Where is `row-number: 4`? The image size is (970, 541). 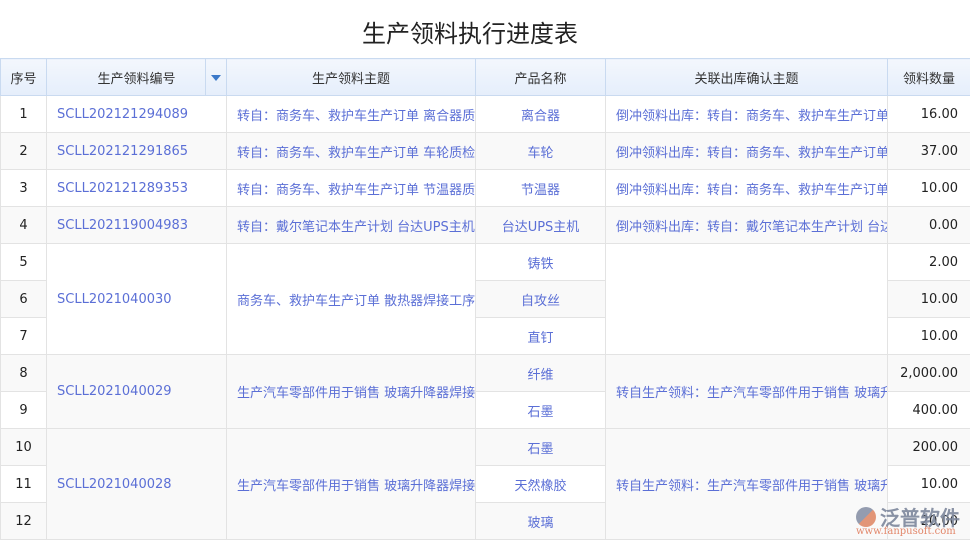
row-number: 4 is located at coordinates (23, 225).